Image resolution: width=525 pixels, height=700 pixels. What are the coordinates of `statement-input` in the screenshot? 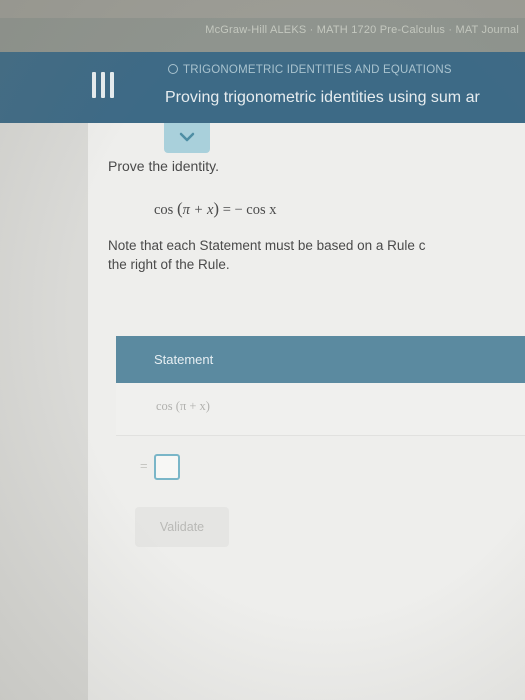 It's located at (167, 467).